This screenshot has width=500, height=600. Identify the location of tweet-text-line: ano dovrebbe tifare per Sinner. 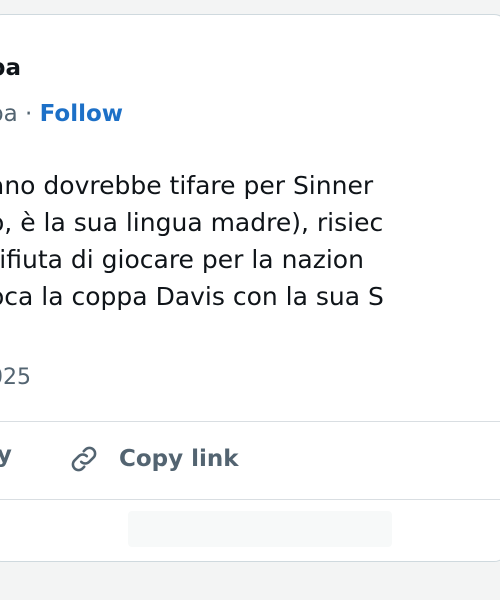
(187, 185).